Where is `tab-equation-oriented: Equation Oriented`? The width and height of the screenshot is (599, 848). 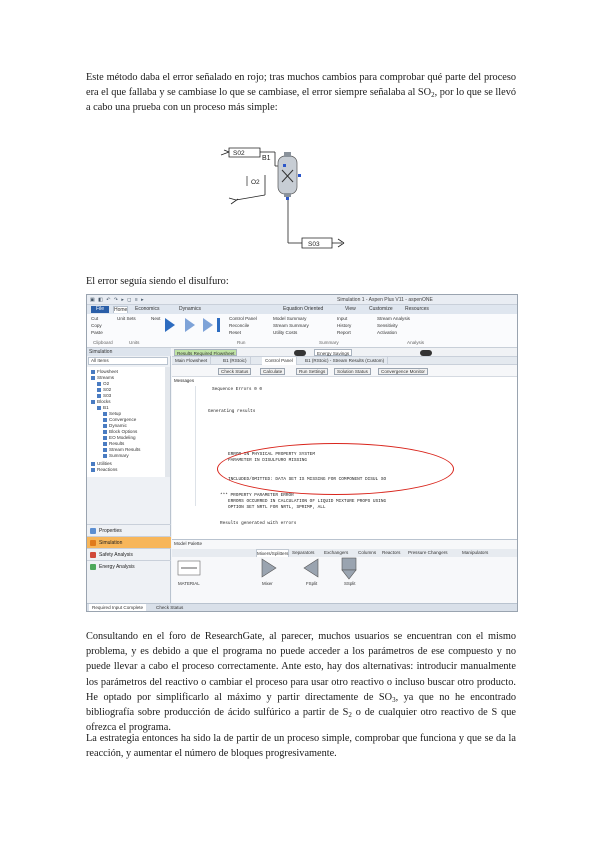 tab-equation-oriented: Equation Oriented is located at coordinates (303, 309).